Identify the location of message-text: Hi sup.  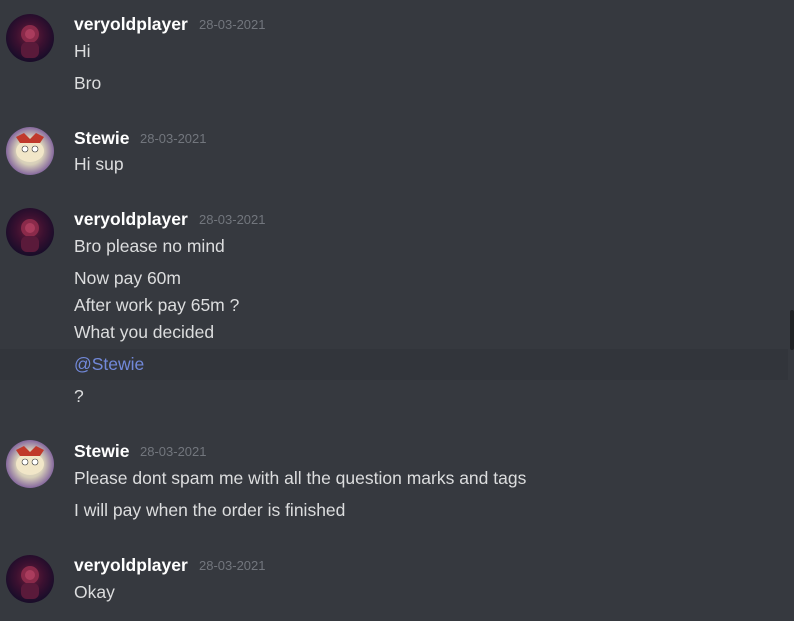
(99, 164).